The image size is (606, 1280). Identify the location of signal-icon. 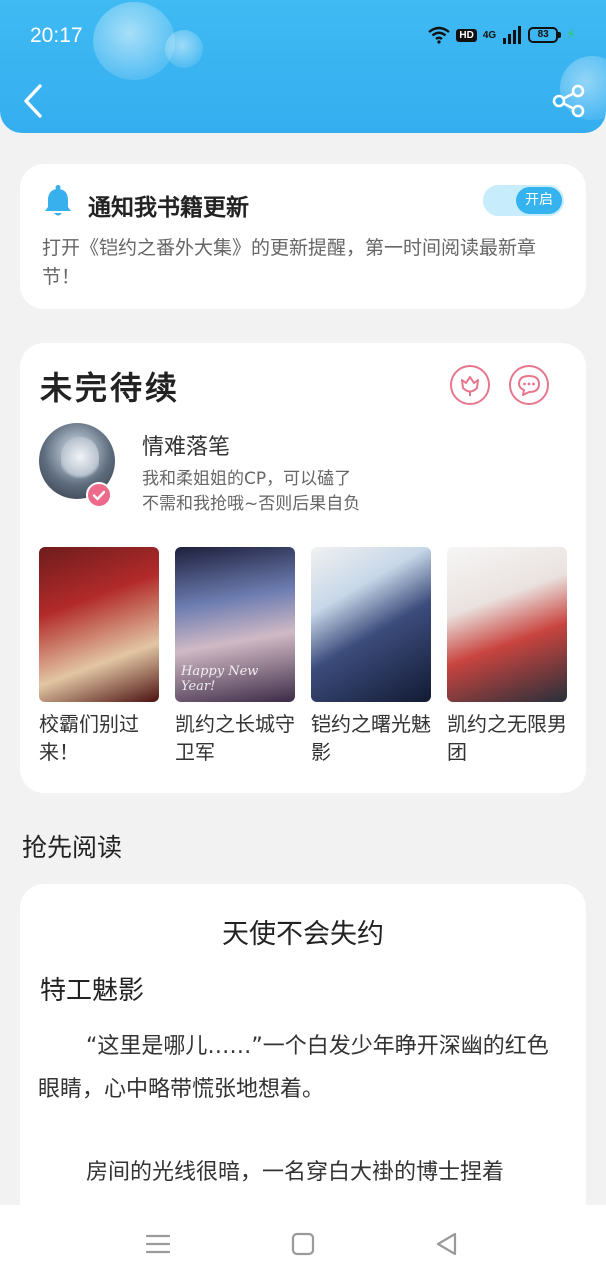
(512, 35).